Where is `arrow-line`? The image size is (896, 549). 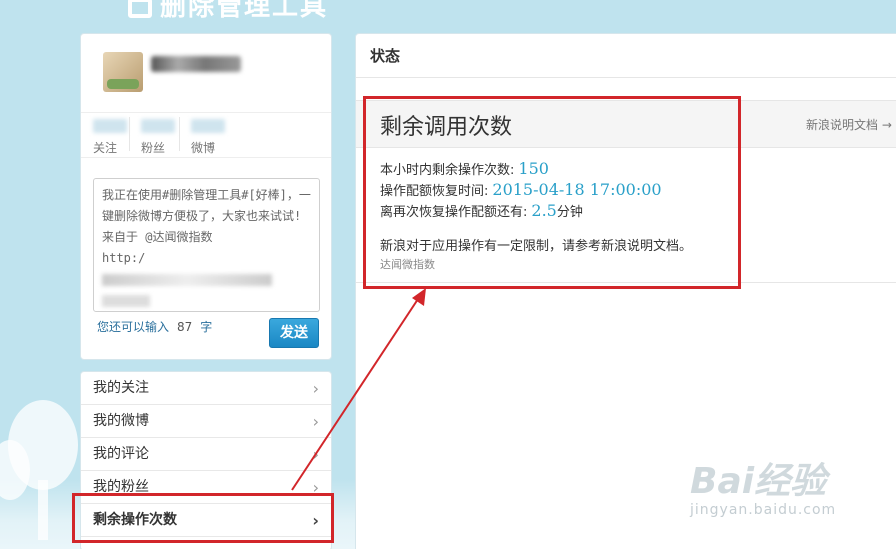 arrow-line is located at coordinates (356, 393).